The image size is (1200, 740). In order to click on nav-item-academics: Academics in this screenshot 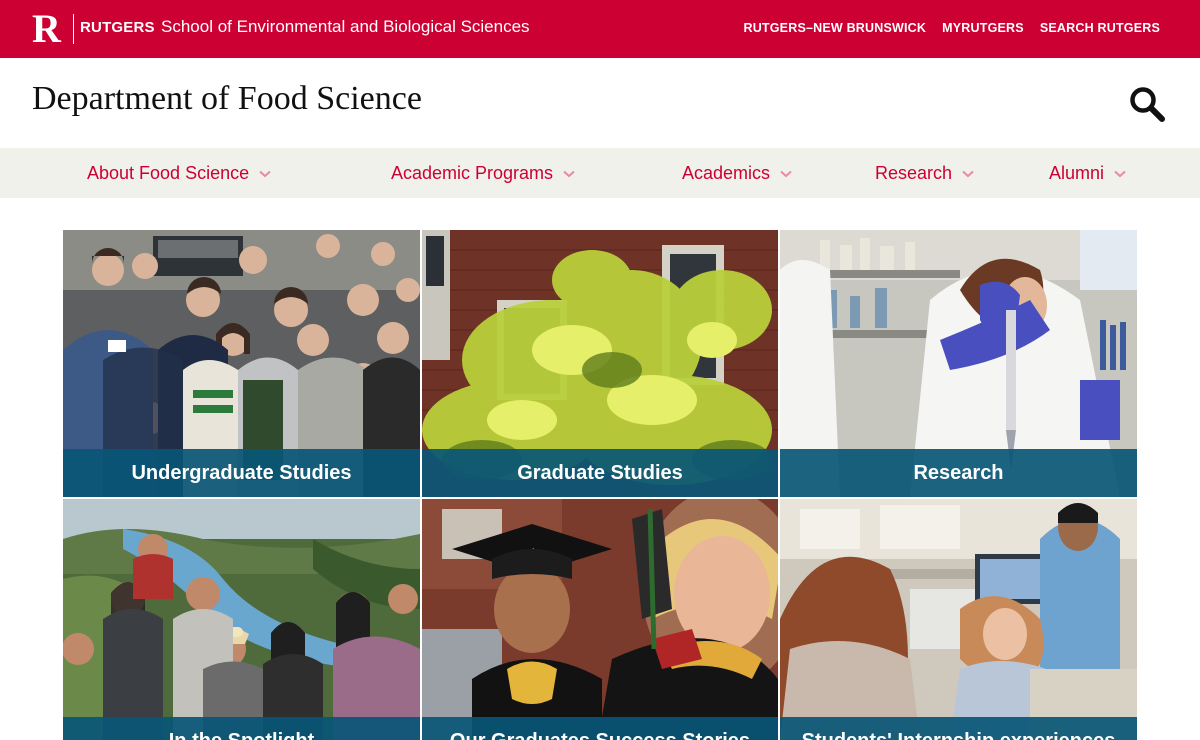, I will do `click(737, 173)`.